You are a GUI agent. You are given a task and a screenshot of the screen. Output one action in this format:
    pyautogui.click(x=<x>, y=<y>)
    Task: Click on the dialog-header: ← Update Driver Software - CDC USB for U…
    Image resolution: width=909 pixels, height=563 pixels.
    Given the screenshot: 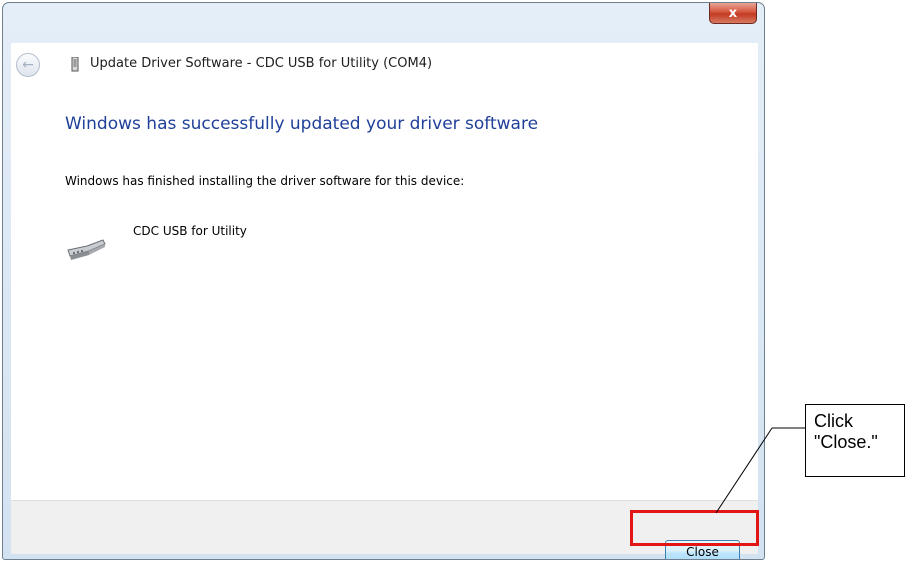 What is the action you would take?
    pyautogui.click(x=384, y=65)
    